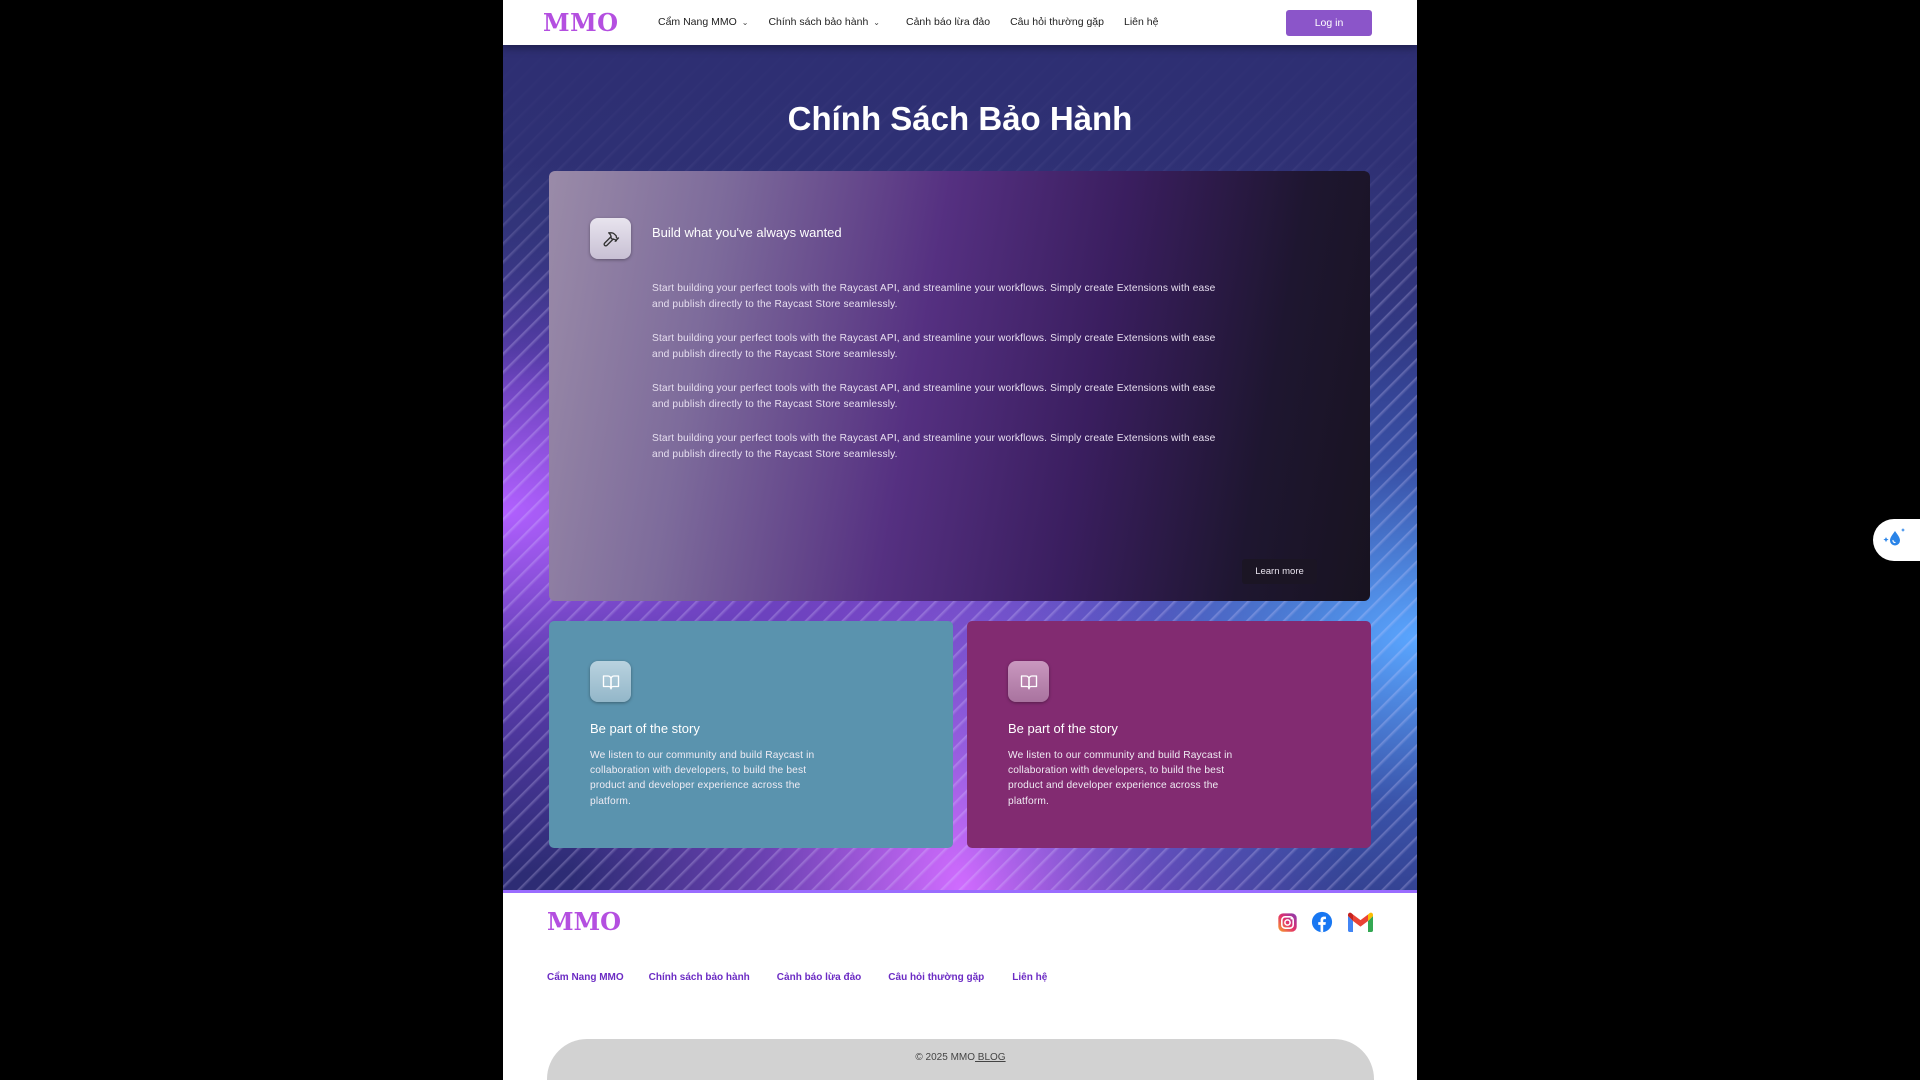 The height and width of the screenshot is (1080, 1920). I want to click on footer-link-cau-hoi: Câu hỏi thường gặp, so click(936, 977).